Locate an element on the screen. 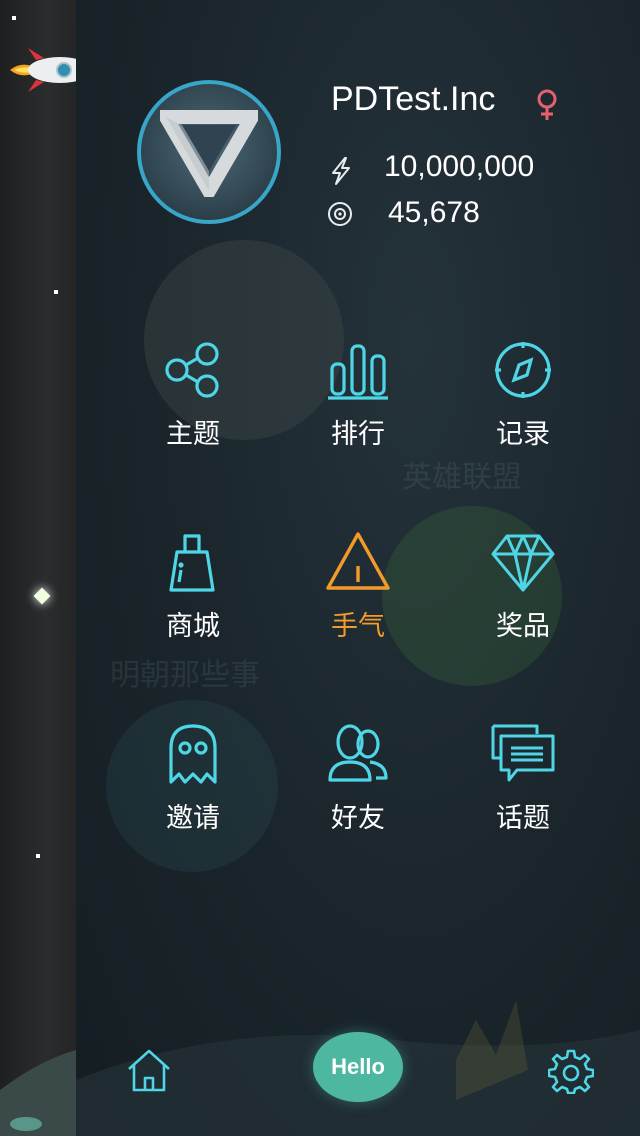 The height and width of the screenshot is (1136, 640). coins-value: 45,678 is located at coordinates (434, 212).